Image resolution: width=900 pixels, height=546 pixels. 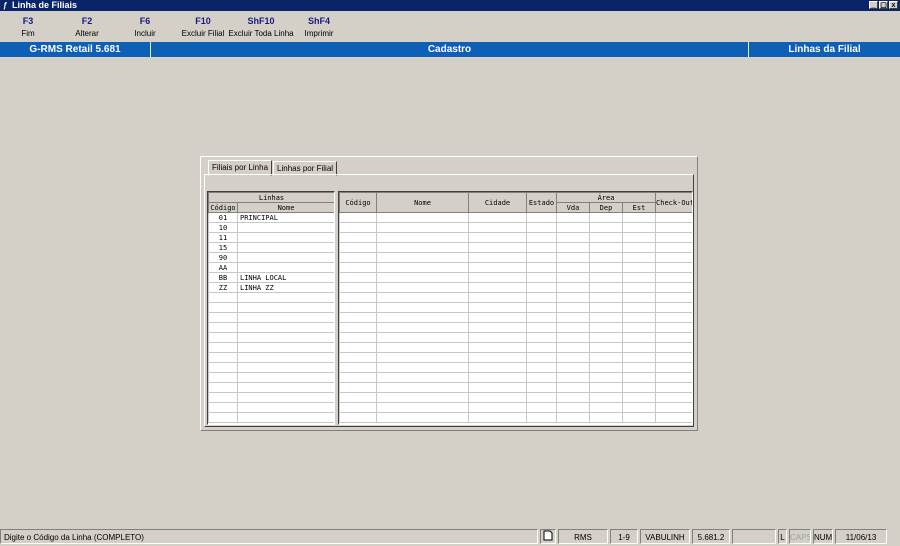 I want to click on column-header-check-out: Check-Out, so click(x=673, y=202).